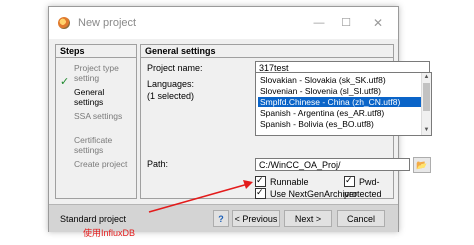 The width and height of the screenshot is (474, 245). I want to click on arrow-head, so click(248, 184).